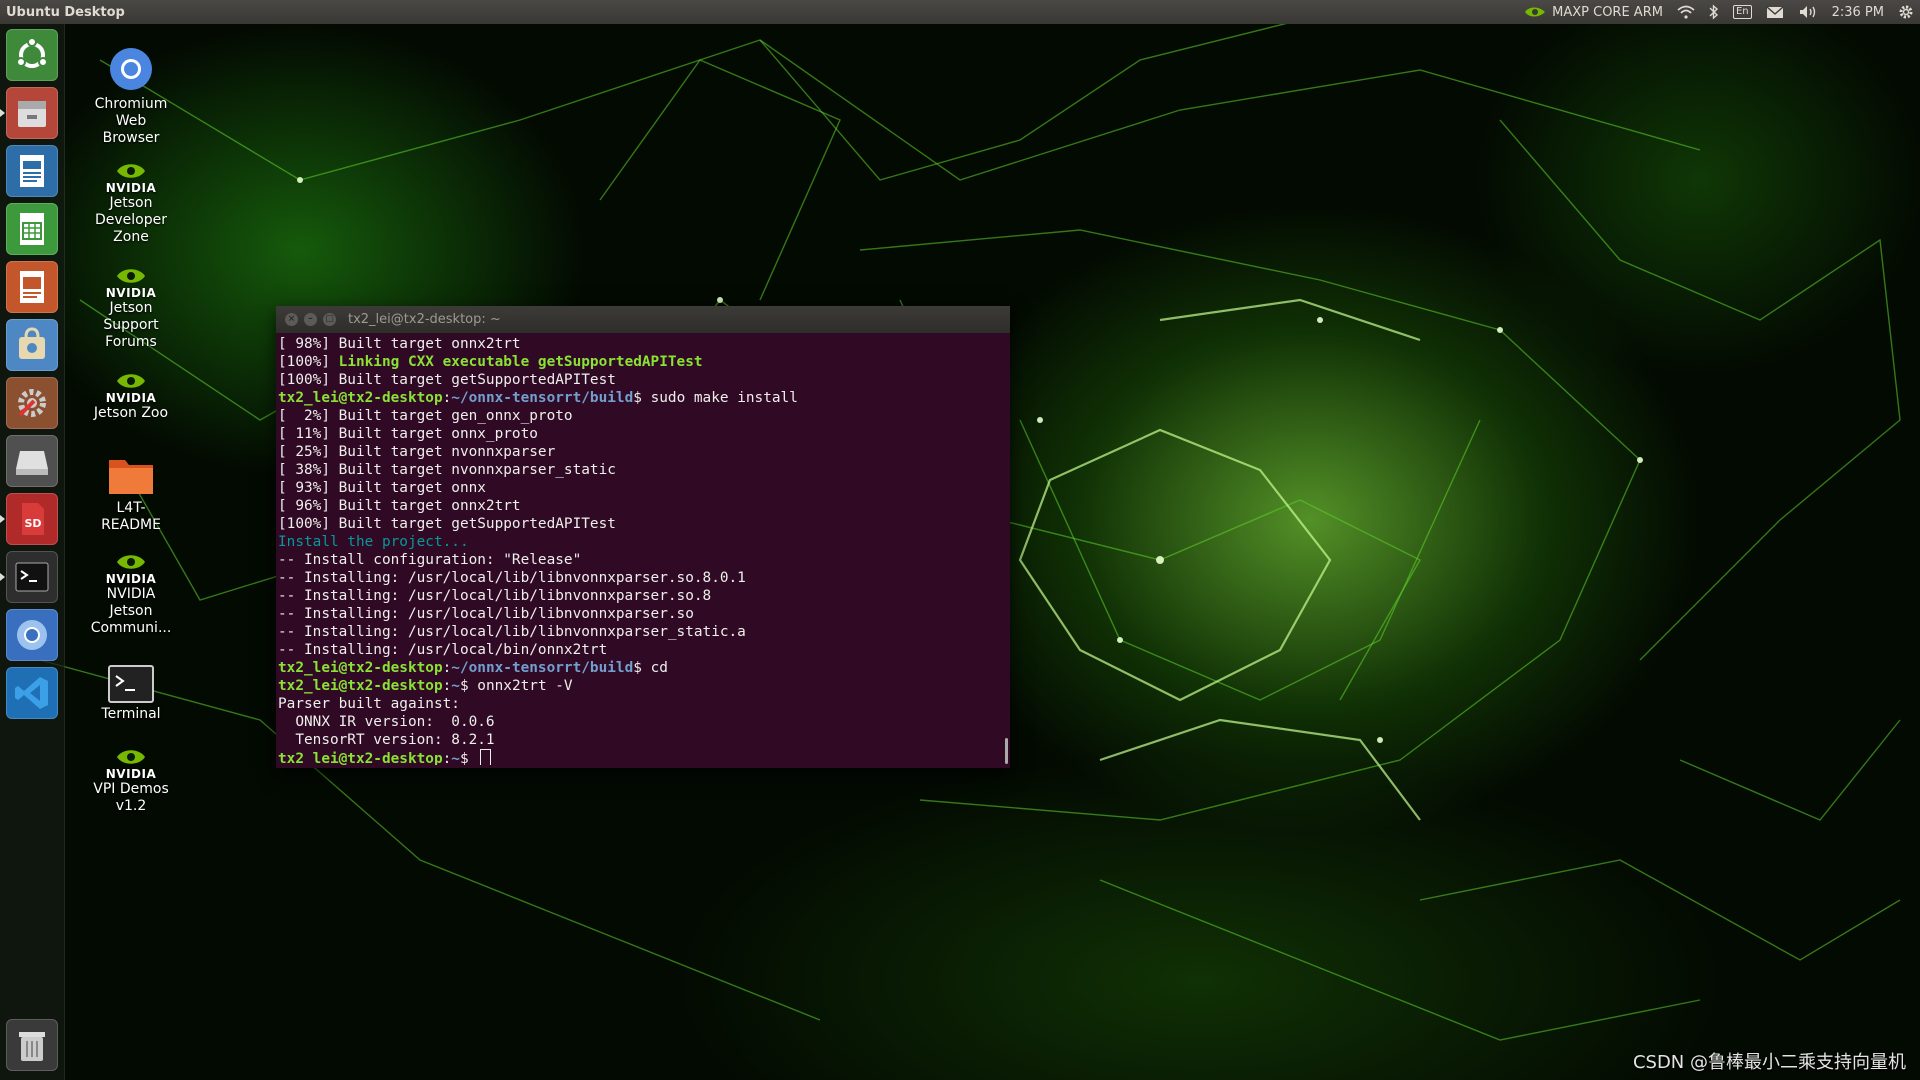 The height and width of the screenshot is (1080, 1920). What do you see at coordinates (131, 797) in the screenshot?
I see `desktop-icon-label: VPI Demos v1.2` at bounding box center [131, 797].